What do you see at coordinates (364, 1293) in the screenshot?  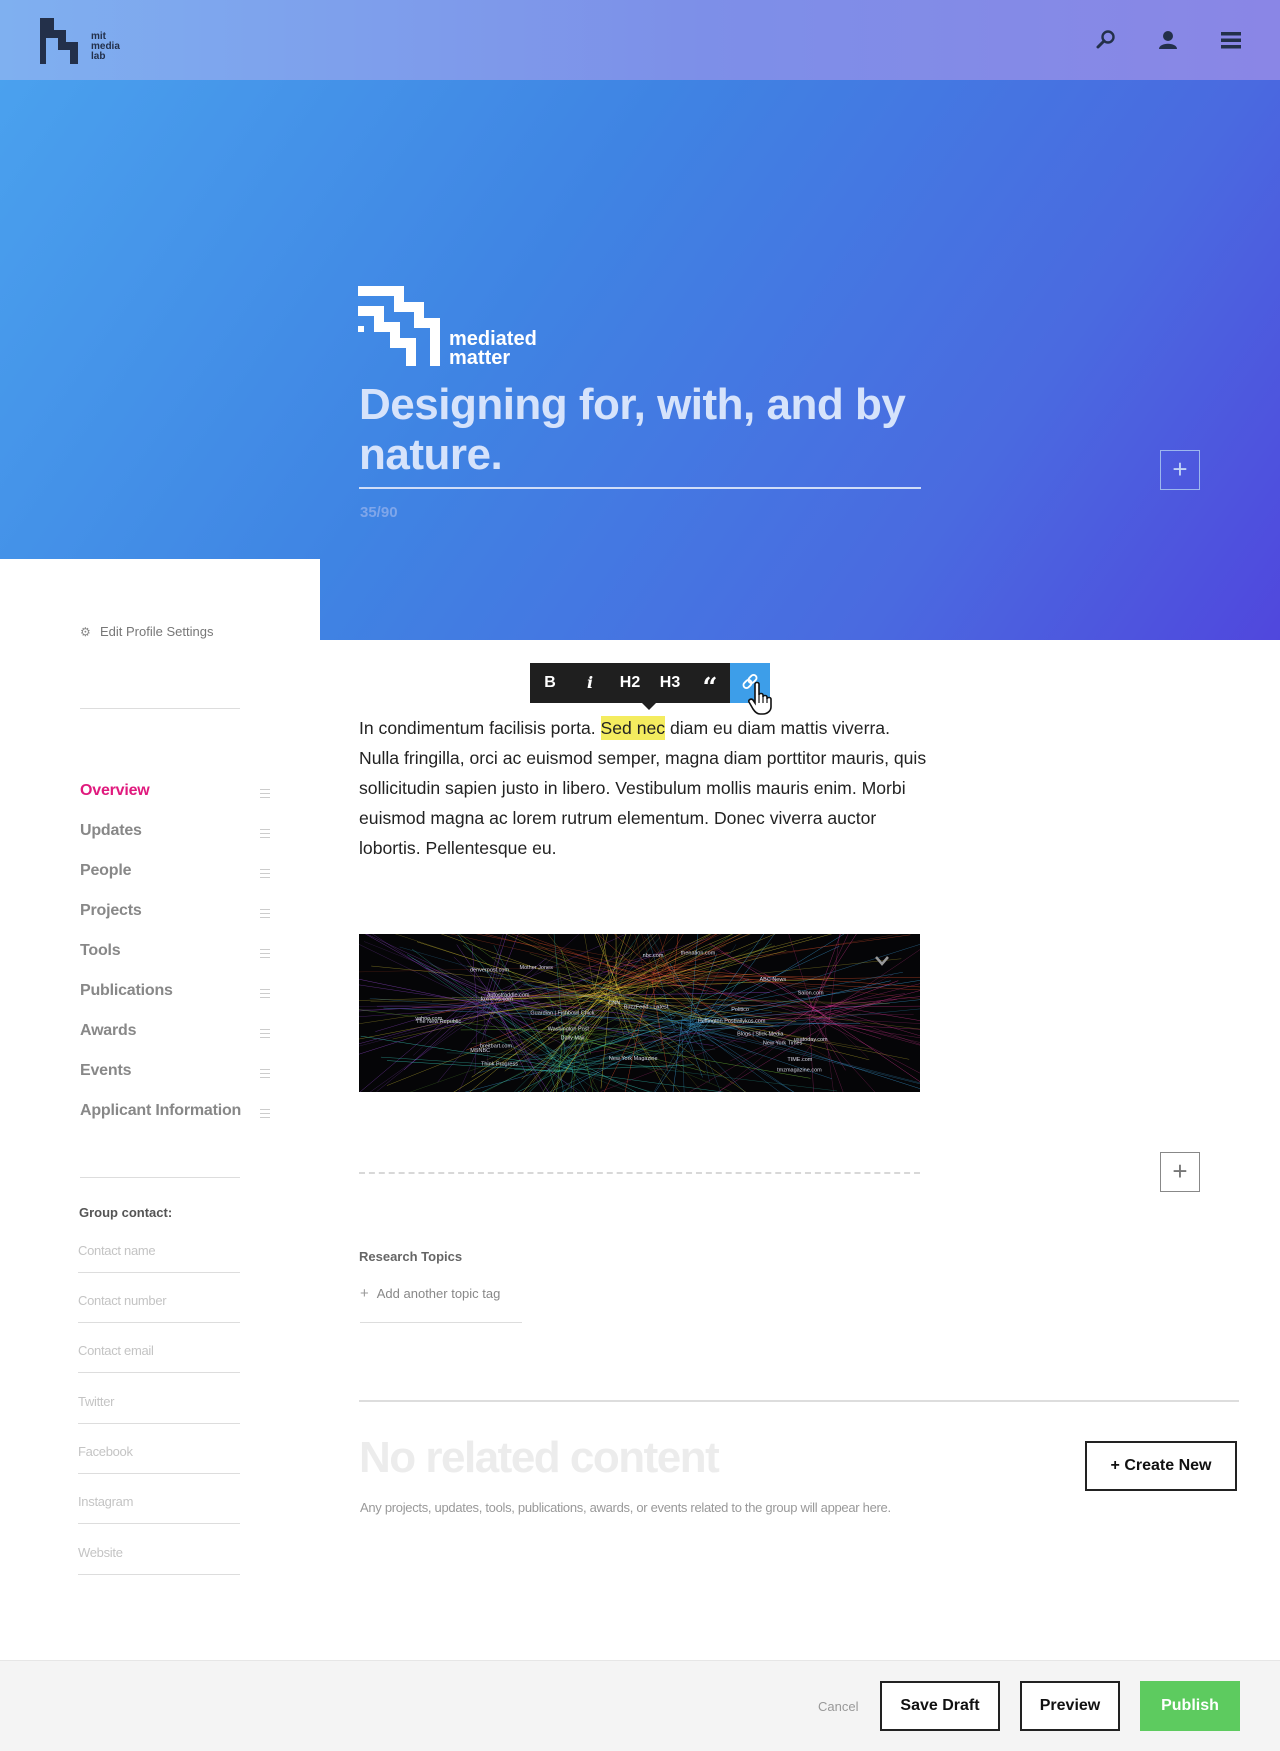 I see `plus-icon: +` at bounding box center [364, 1293].